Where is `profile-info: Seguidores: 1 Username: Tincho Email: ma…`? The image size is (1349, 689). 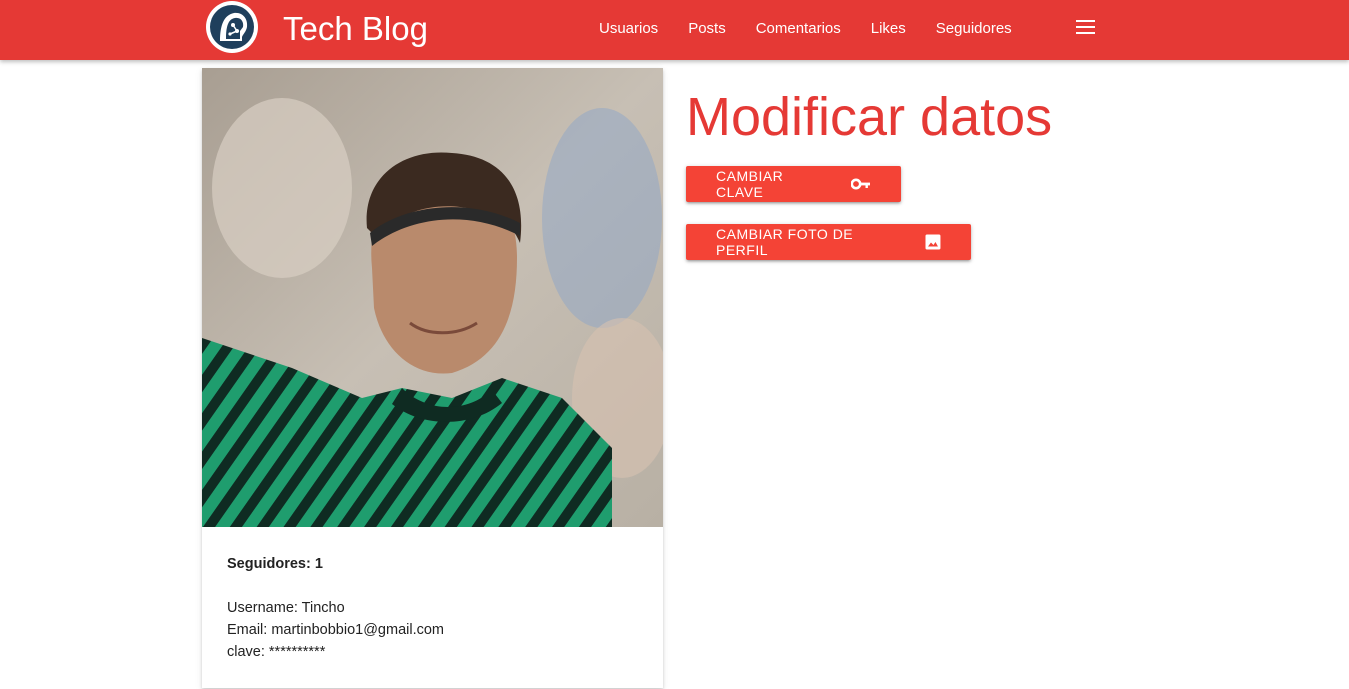 profile-info: Seguidores: 1 Username: Tincho Email: ma… is located at coordinates (432, 608).